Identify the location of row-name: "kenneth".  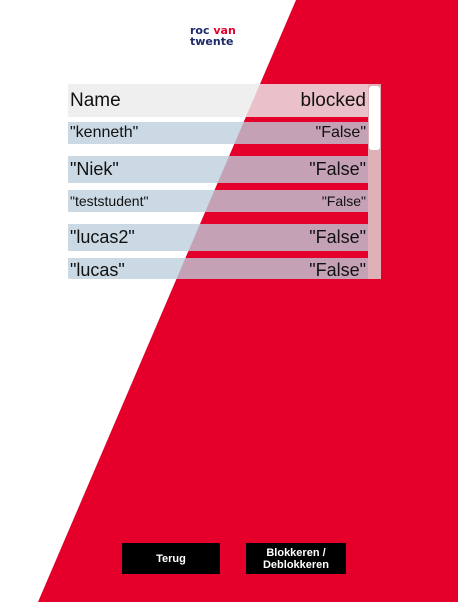
(104, 132).